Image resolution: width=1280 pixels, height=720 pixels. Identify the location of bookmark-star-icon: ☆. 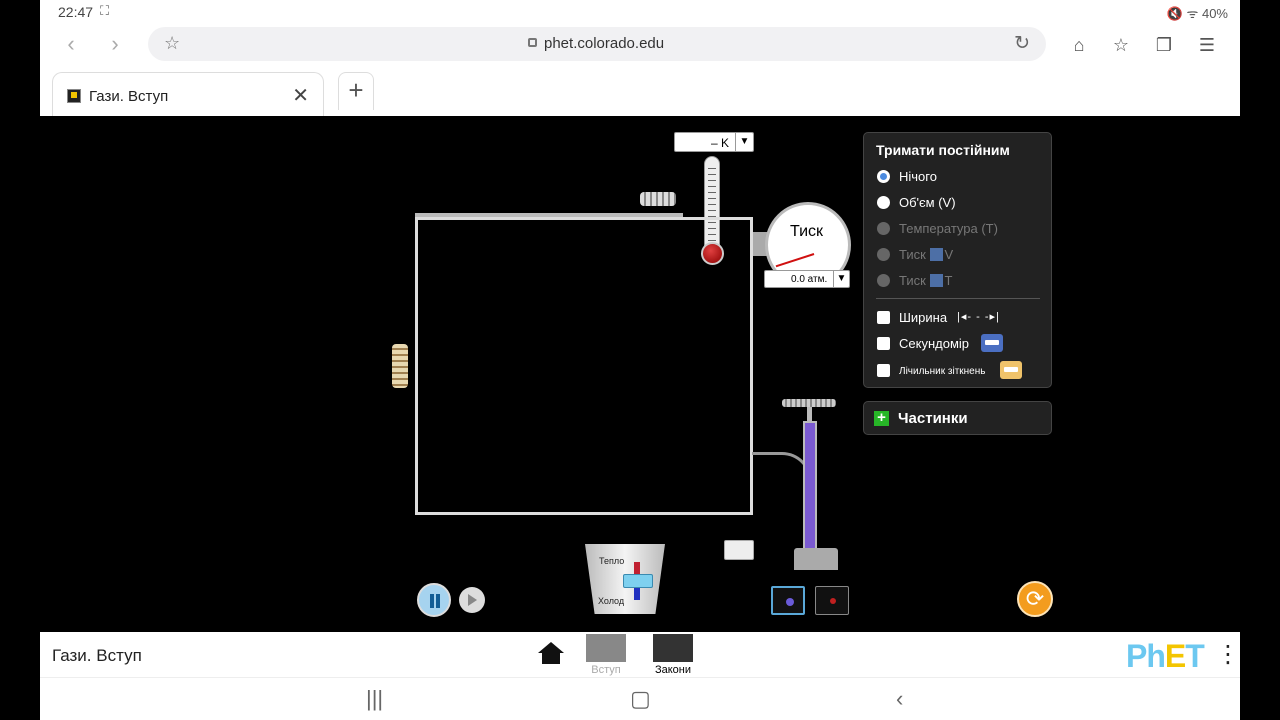
(172, 43).